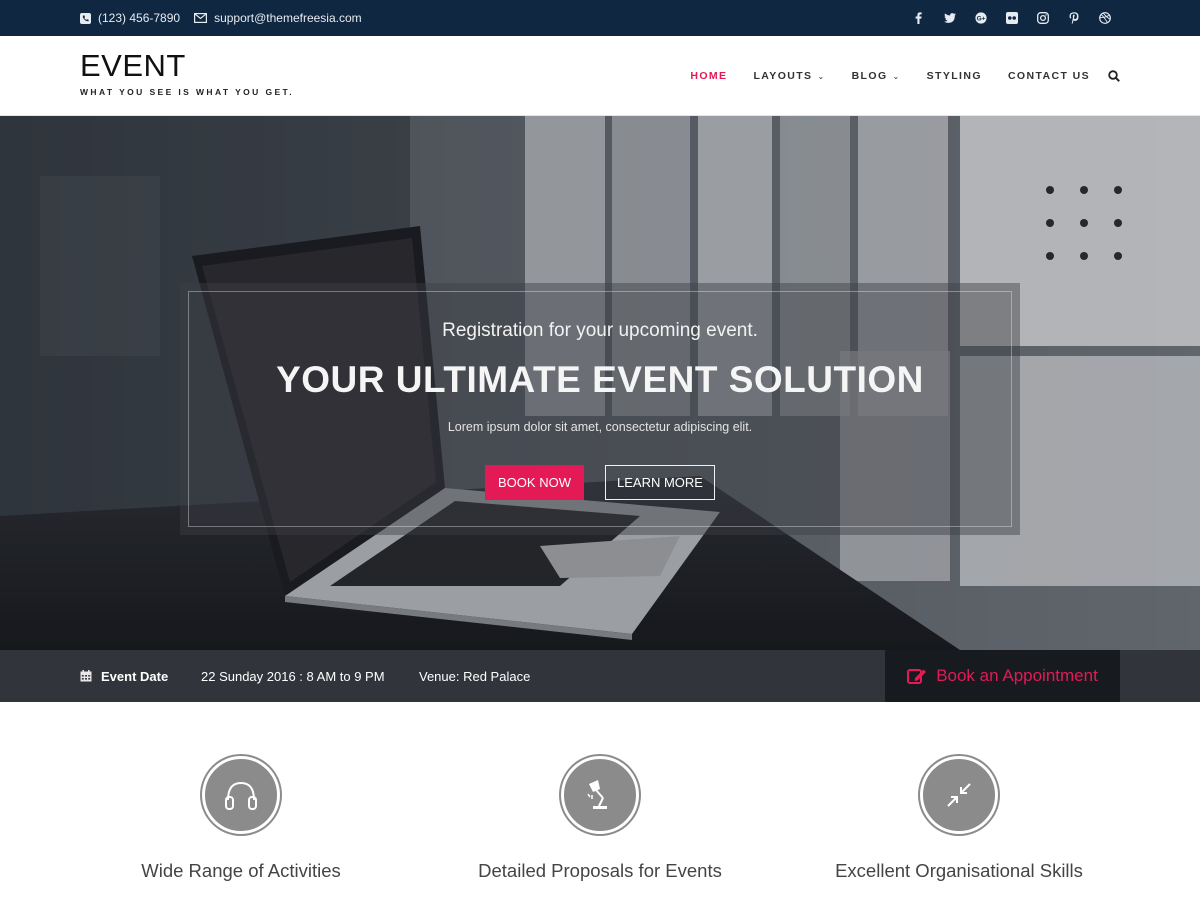 This screenshot has width=1200, height=900. I want to click on svg-text: G+, so click(980, 18).